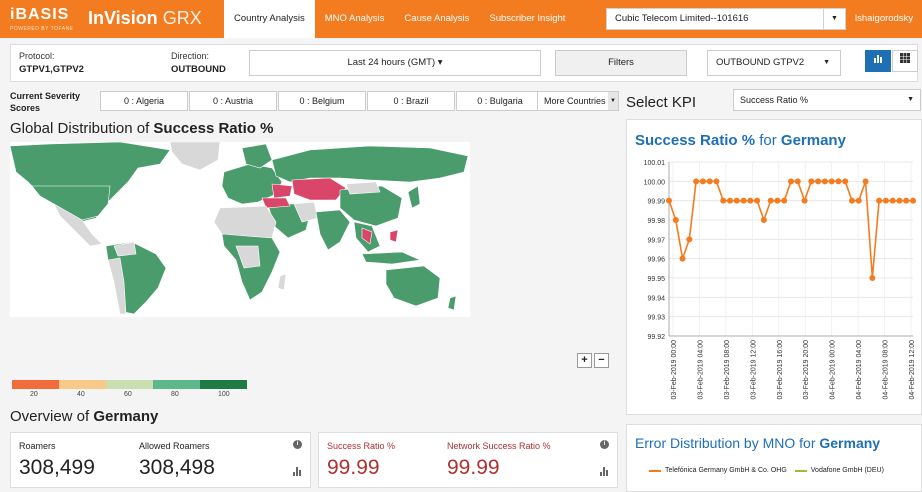  What do you see at coordinates (269, 19) in the screenshot?
I see `tab-country-analysis: Country Analysis` at bounding box center [269, 19].